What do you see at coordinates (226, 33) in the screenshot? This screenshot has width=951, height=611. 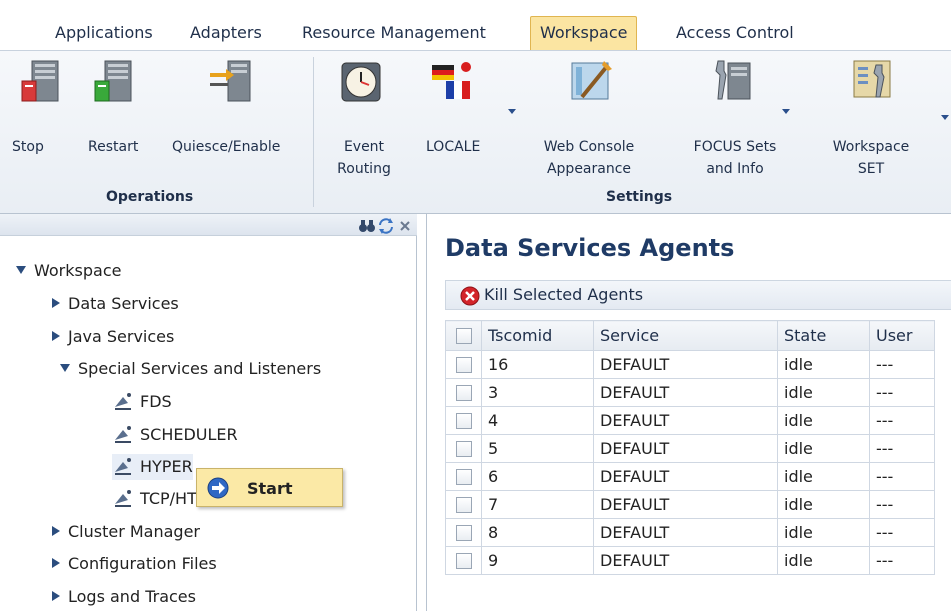 I see `tab-adapters: Adapters` at bounding box center [226, 33].